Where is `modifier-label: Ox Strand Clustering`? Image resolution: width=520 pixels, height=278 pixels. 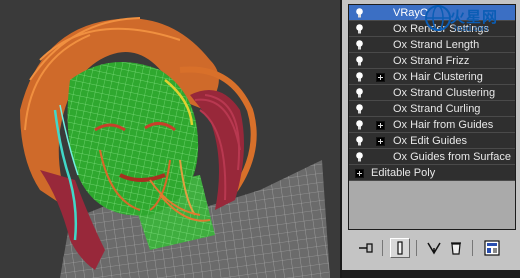
modifier-label: Ox Strand Clustering is located at coordinates (444, 93).